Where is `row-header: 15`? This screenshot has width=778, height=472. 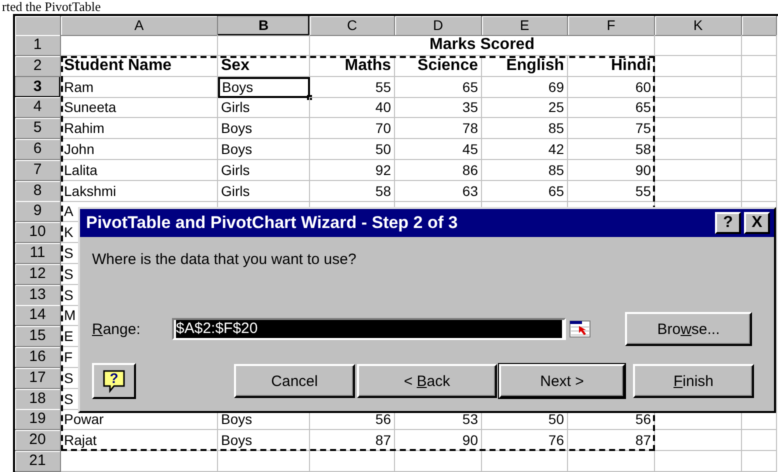 row-header: 15 is located at coordinates (38, 337).